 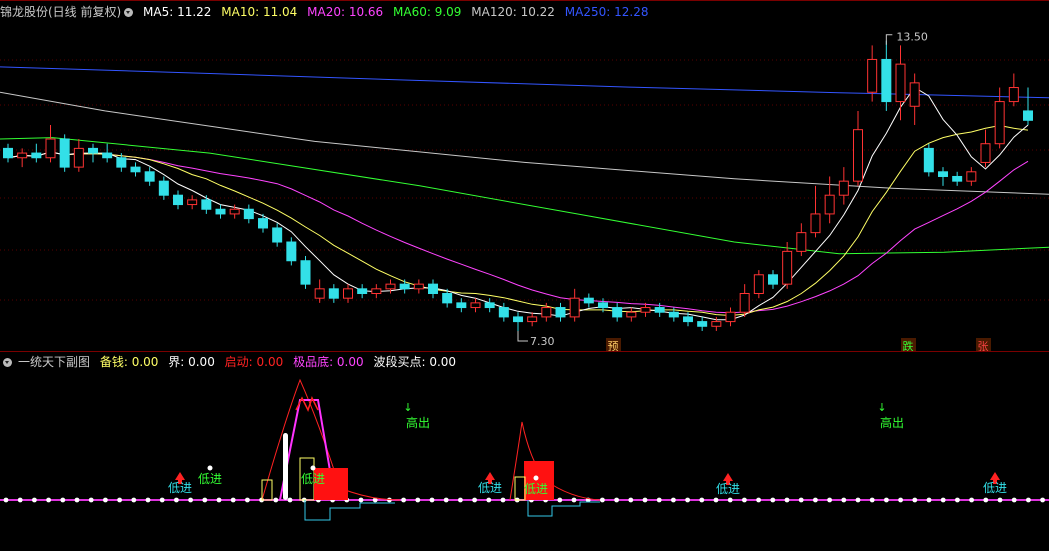 What do you see at coordinates (54, 362) in the screenshot?
I see `indicator-title: 一统天下副图` at bounding box center [54, 362].